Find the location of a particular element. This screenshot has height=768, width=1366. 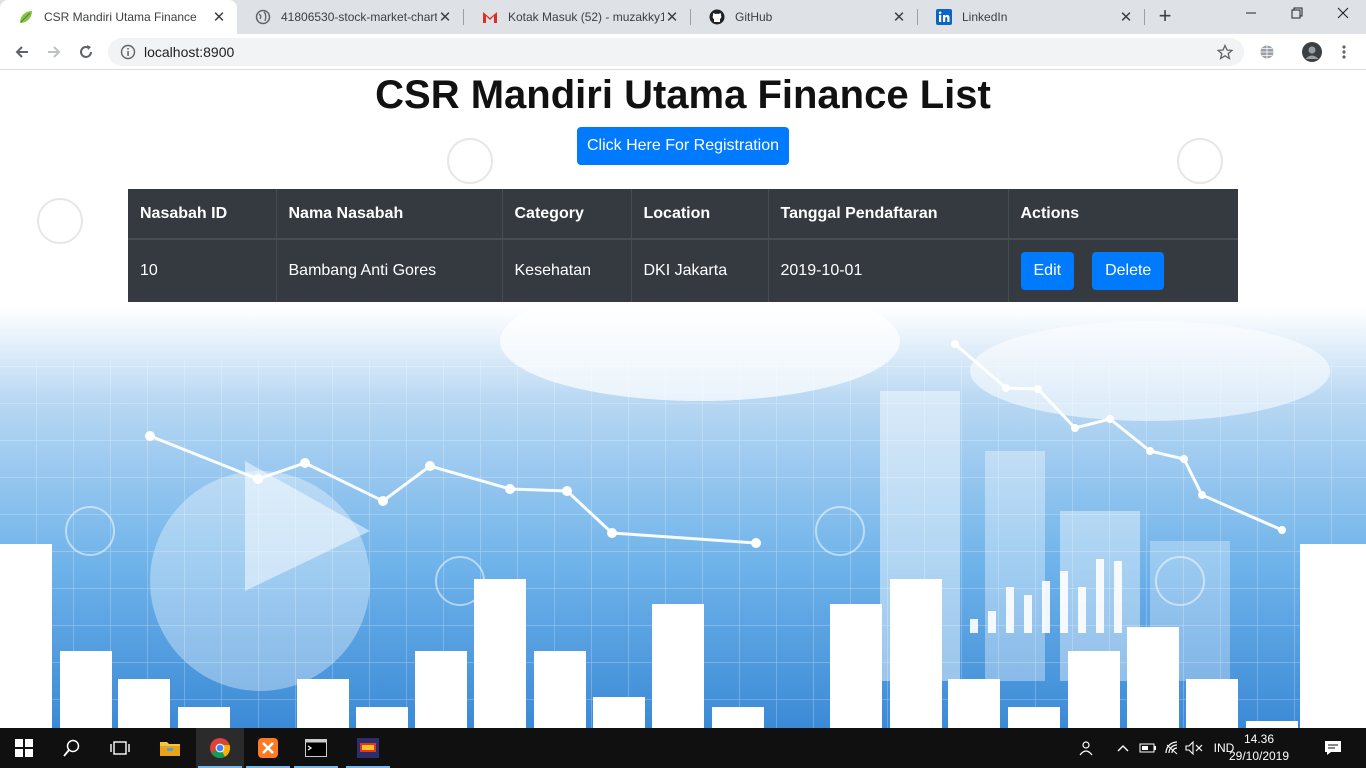

tab-title: GitHub is located at coordinates (754, 17).